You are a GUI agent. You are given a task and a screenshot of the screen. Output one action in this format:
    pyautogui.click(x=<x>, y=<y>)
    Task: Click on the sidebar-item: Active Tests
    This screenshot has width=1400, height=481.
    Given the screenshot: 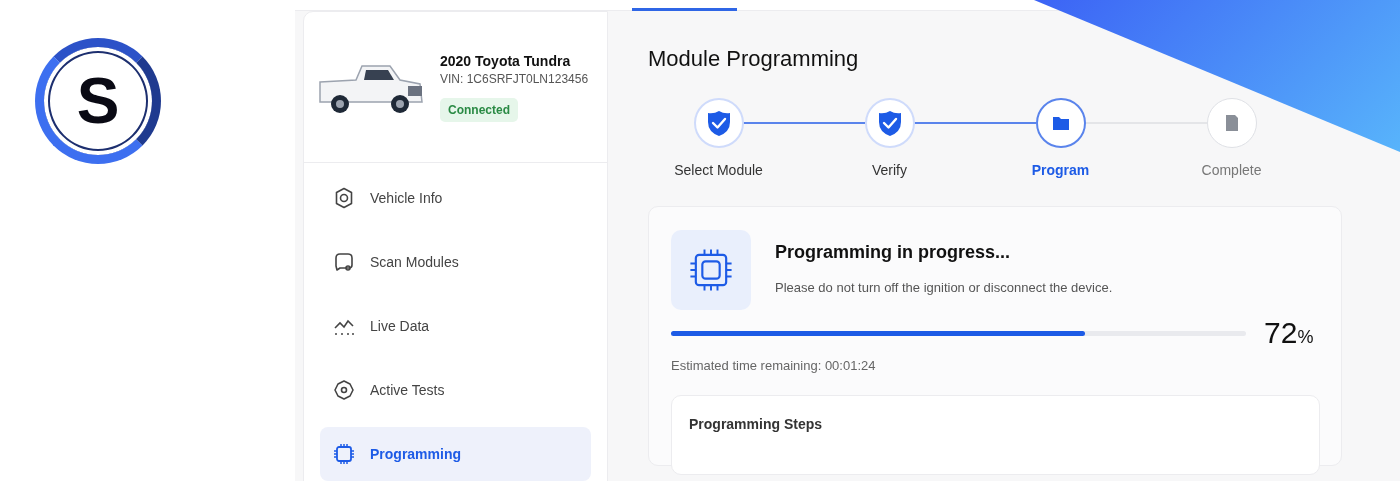 What is the action you would take?
    pyautogui.click(x=455, y=390)
    